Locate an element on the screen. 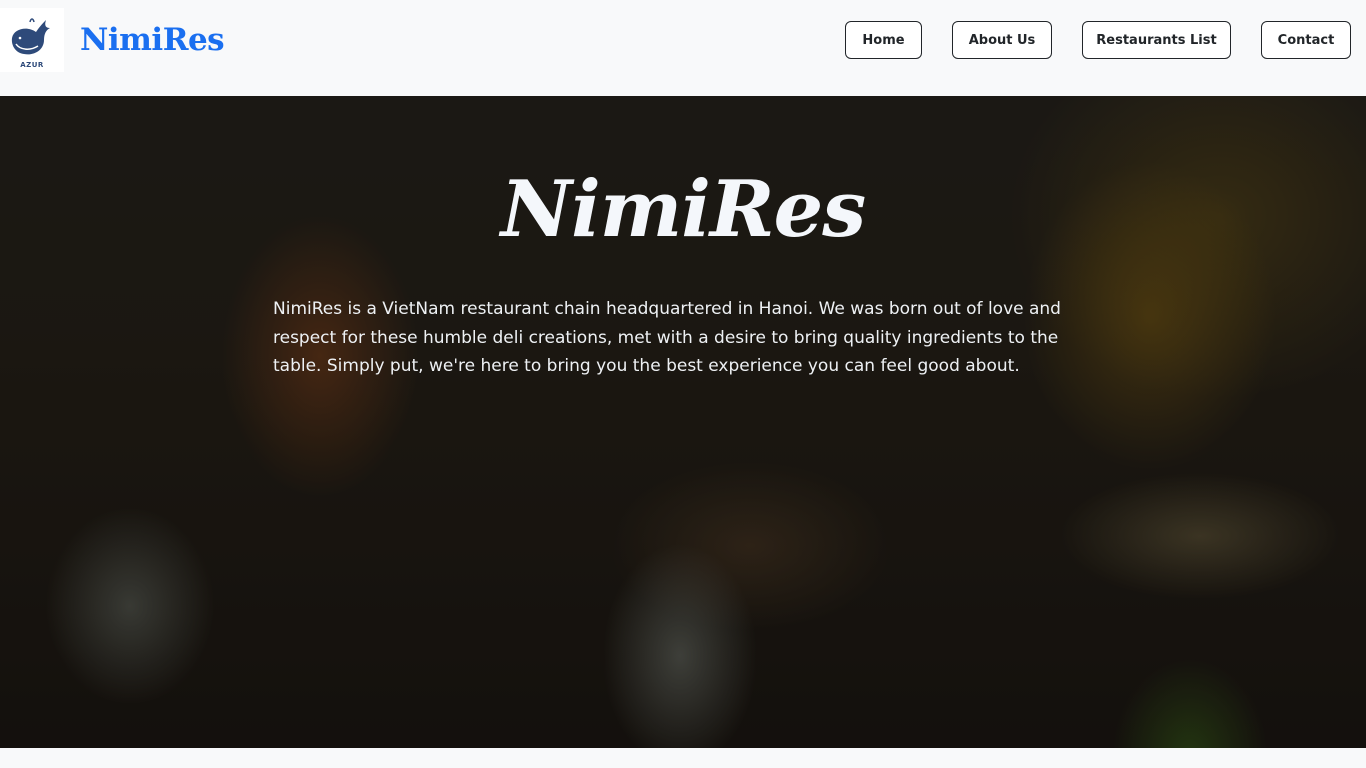 This screenshot has height=768, width=1366. hero-title: NimiRes is located at coordinates (683, 209).